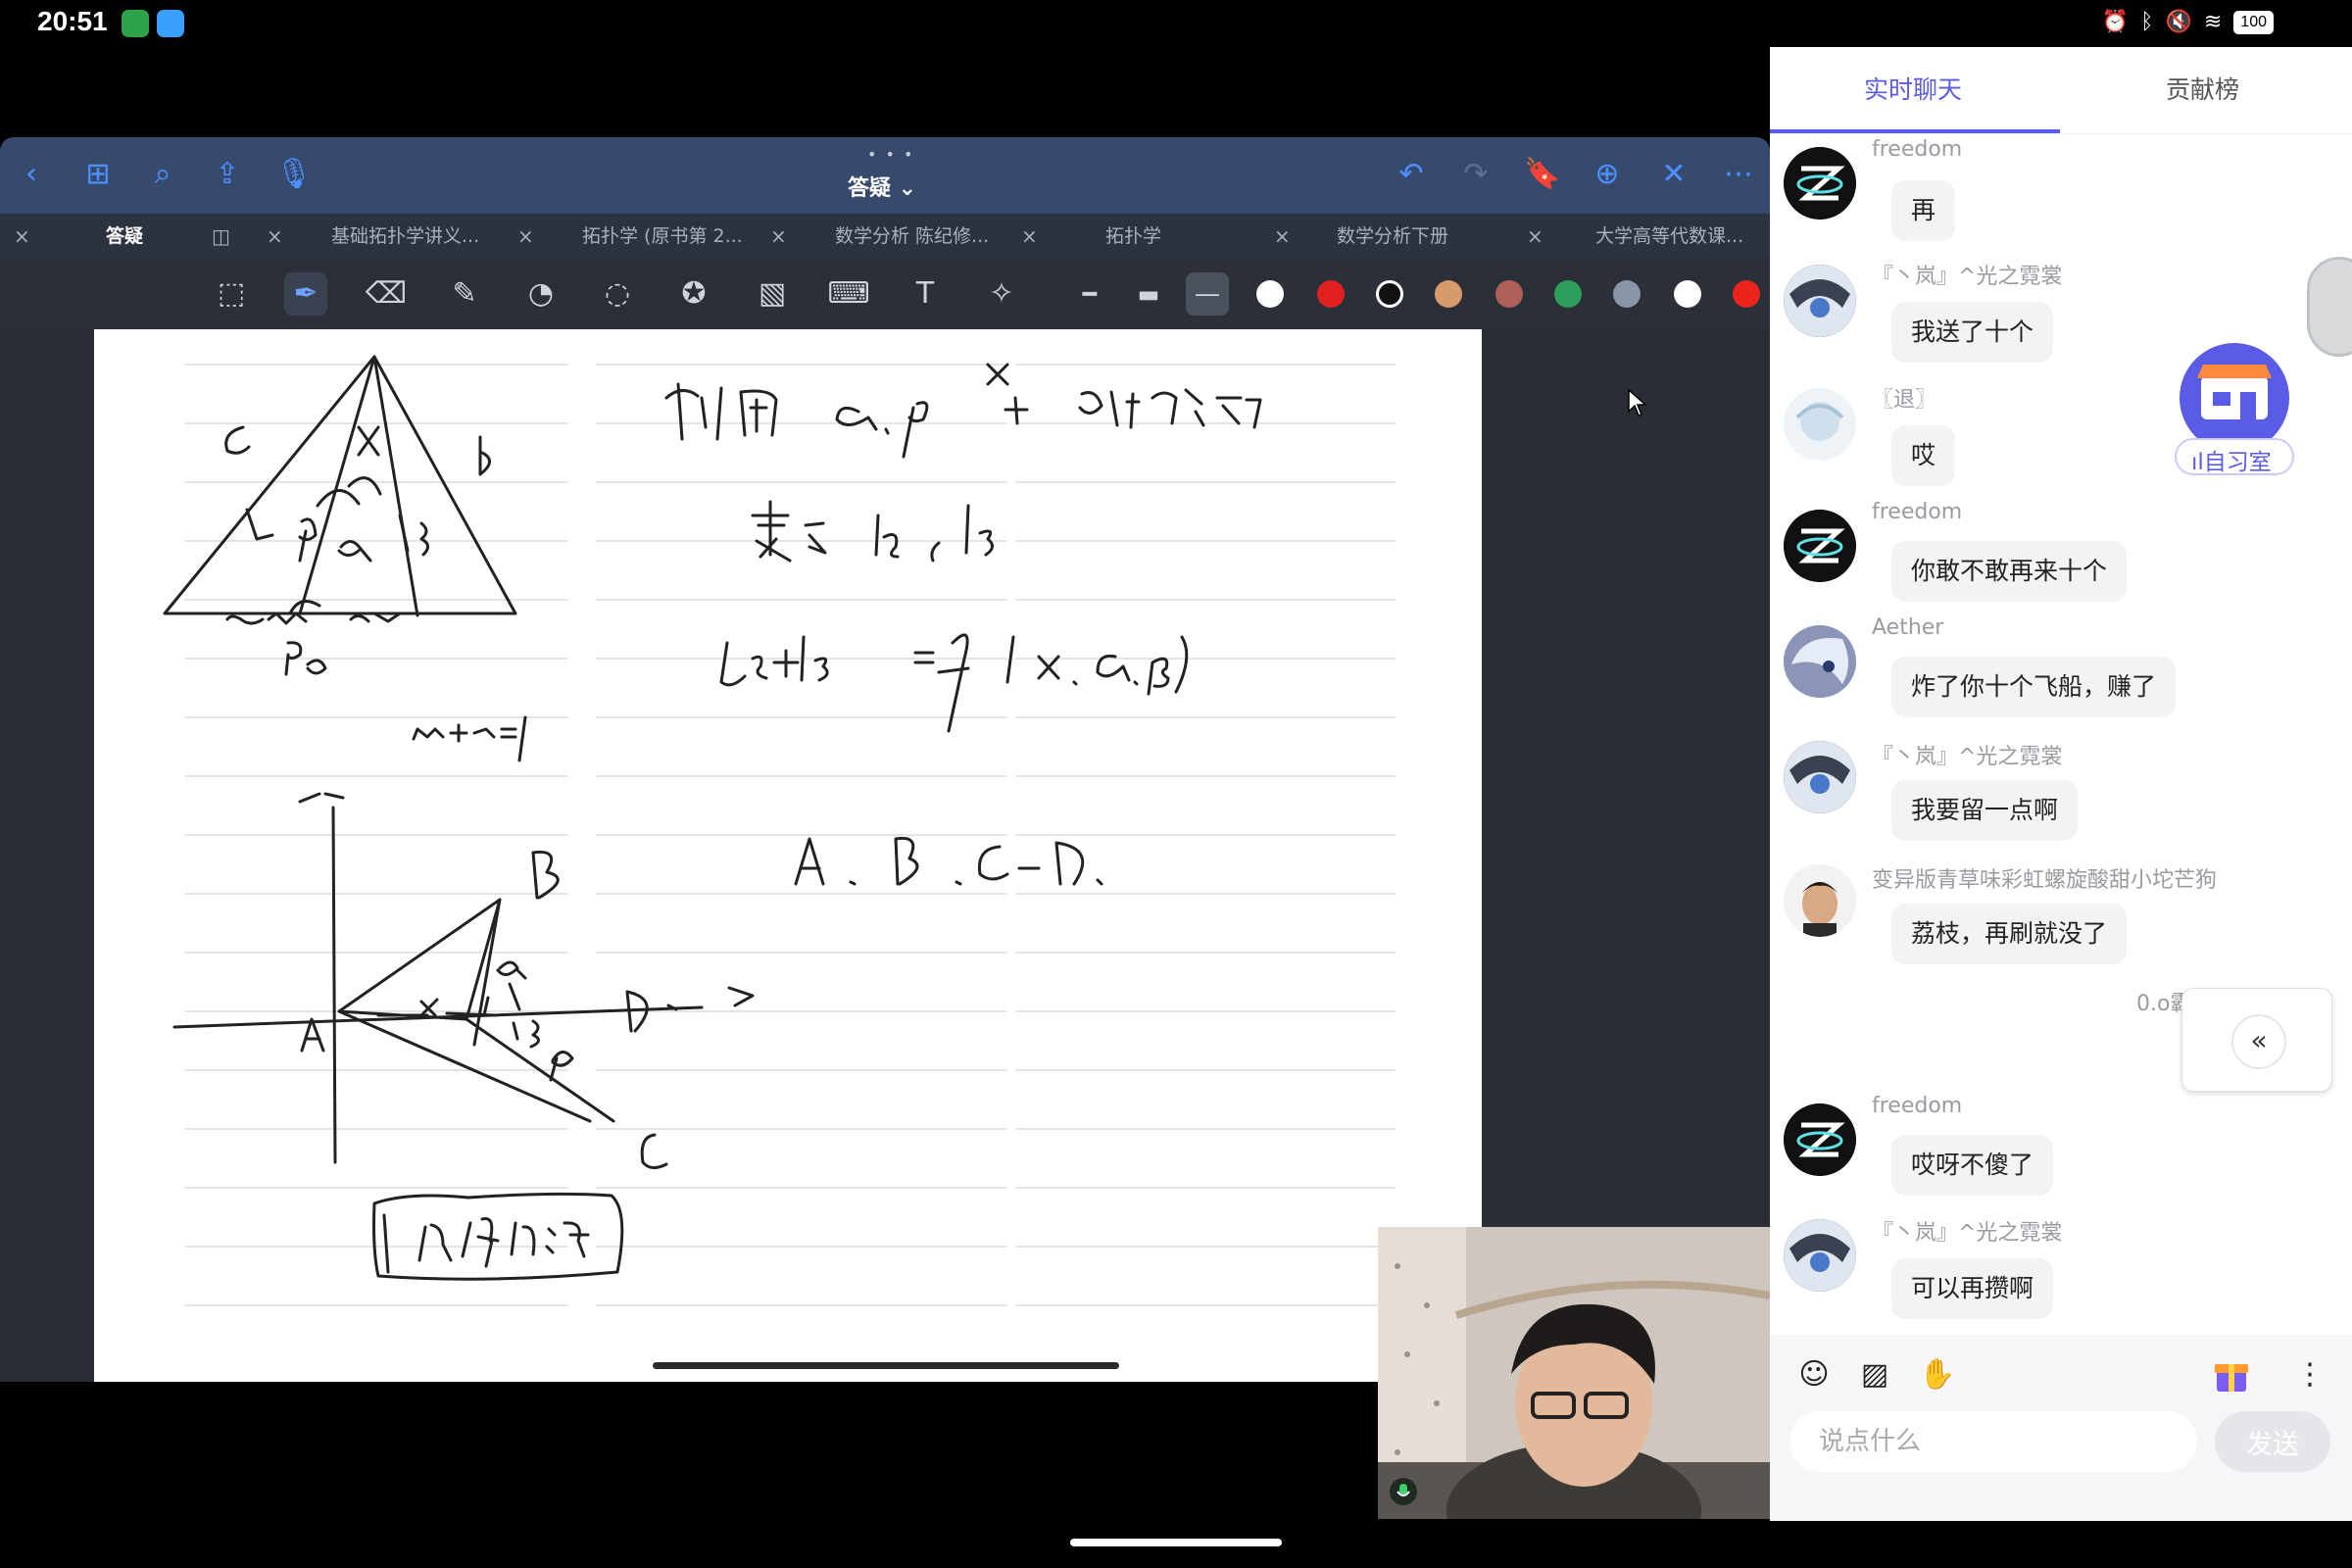 The height and width of the screenshot is (1568, 2352). I want to click on tab-dayi: 答疑, so click(124, 236).